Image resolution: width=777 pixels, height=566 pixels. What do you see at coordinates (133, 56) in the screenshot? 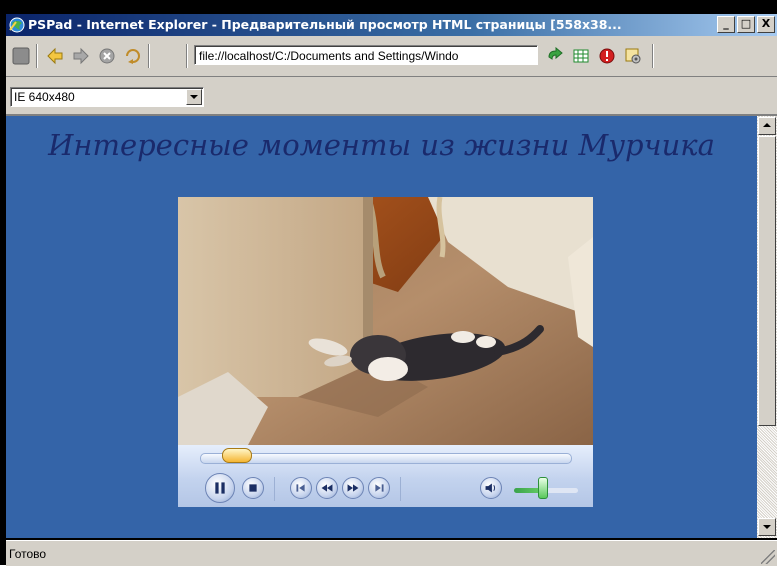
I see `refresh-icon` at bounding box center [133, 56].